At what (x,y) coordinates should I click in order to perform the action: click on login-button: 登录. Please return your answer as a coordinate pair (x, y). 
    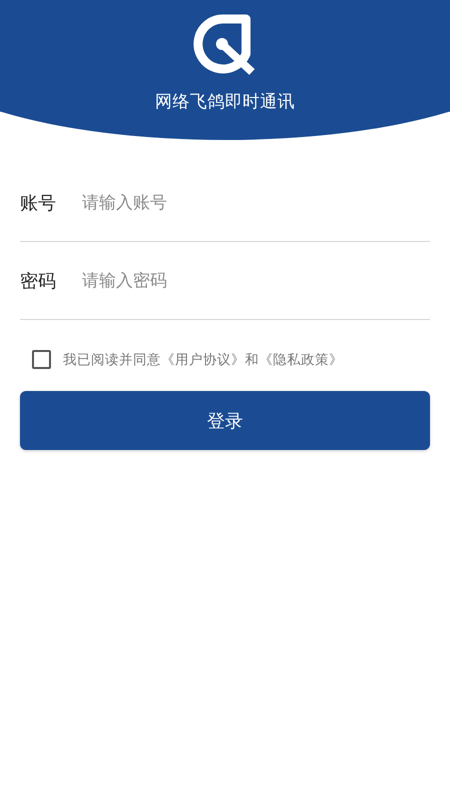
    Looking at the image, I should click on (225, 420).